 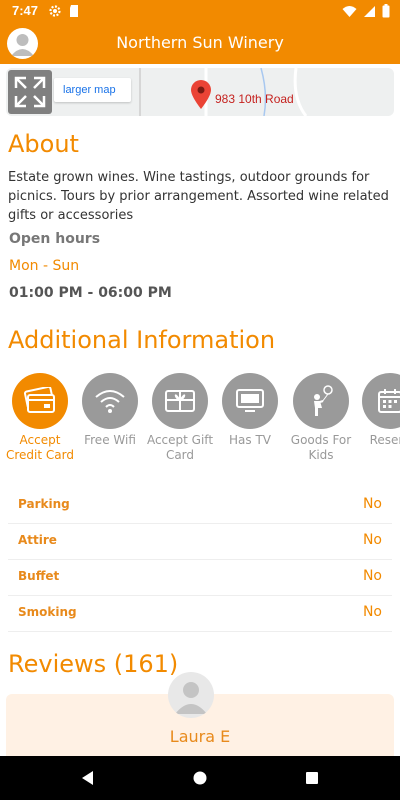 I want to click on amenity-wifi: Free Wifi, so click(x=110, y=410).